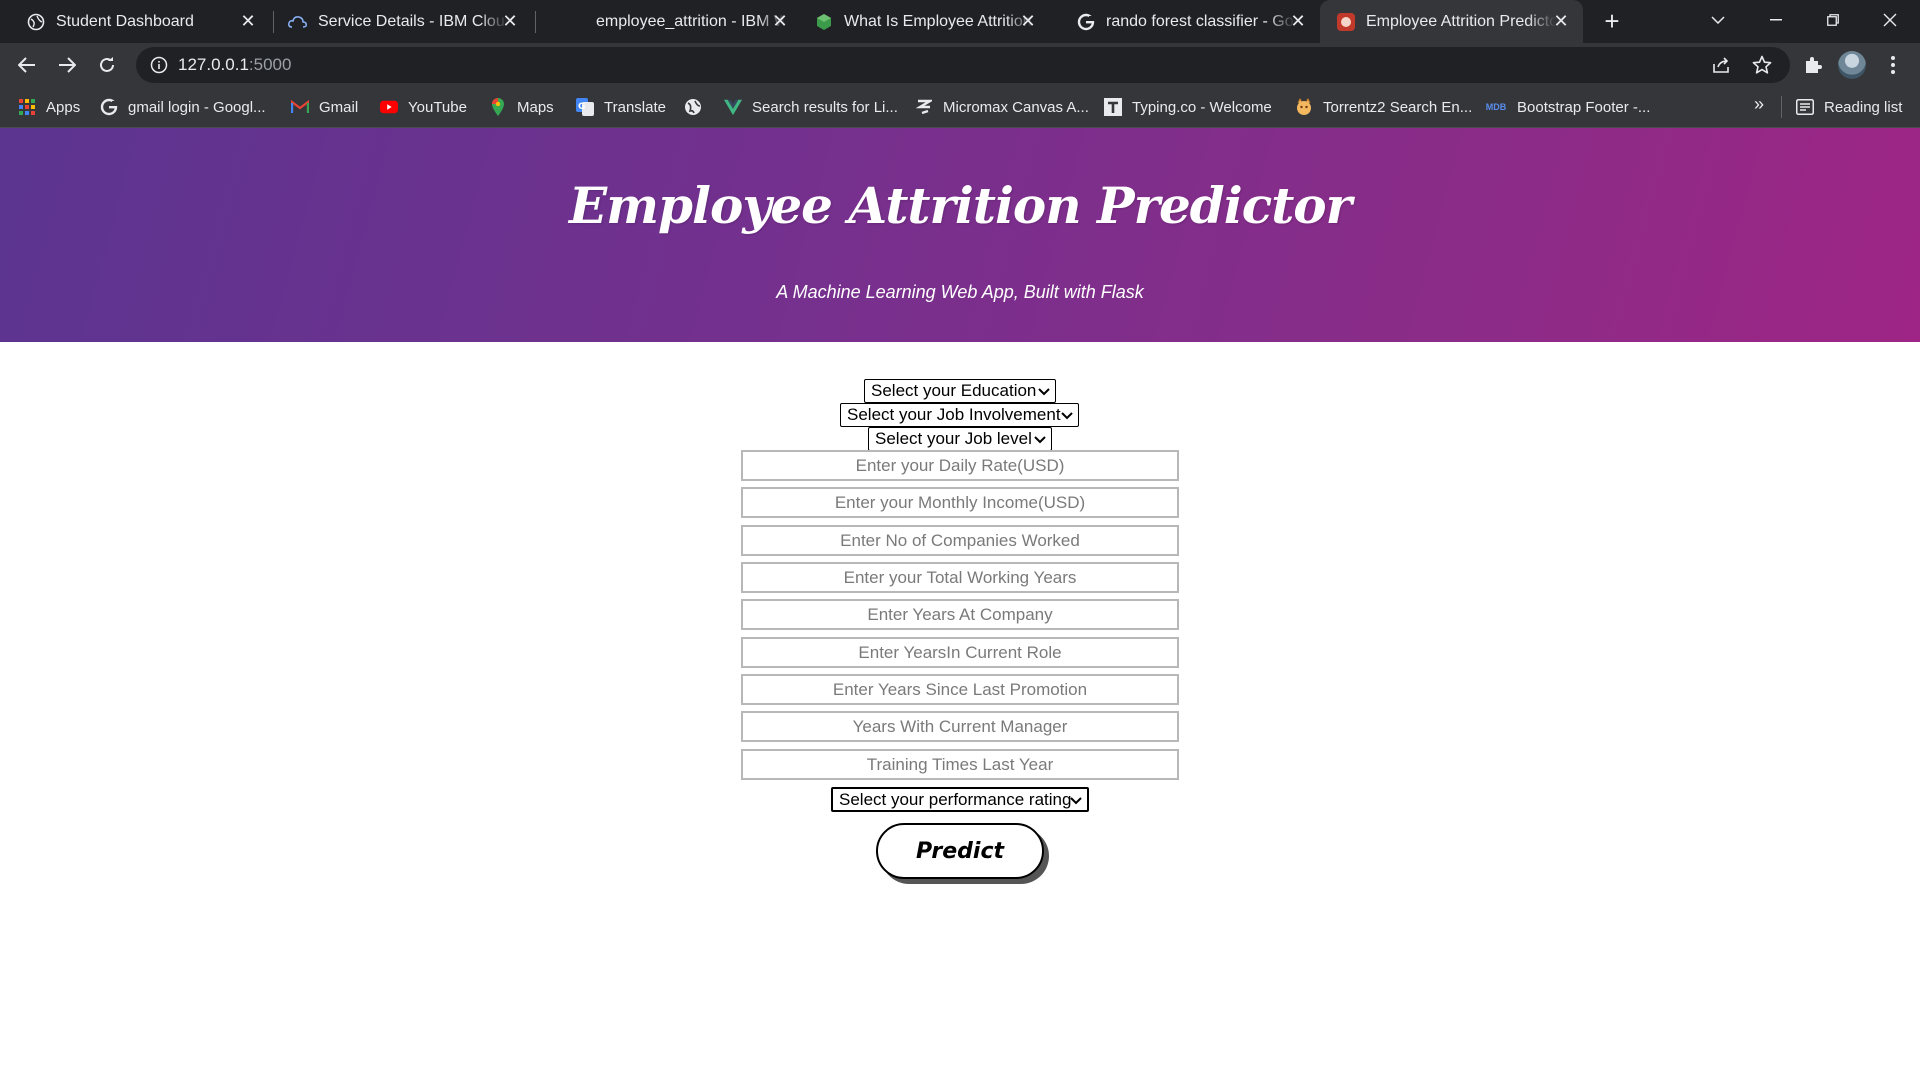 The image size is (1920, 1078). What do you see at coordinates (1202, 107) in the screenshot?
I see `bookmark-label: Typing.co - Welcome` at bounding box center [1202, 107].